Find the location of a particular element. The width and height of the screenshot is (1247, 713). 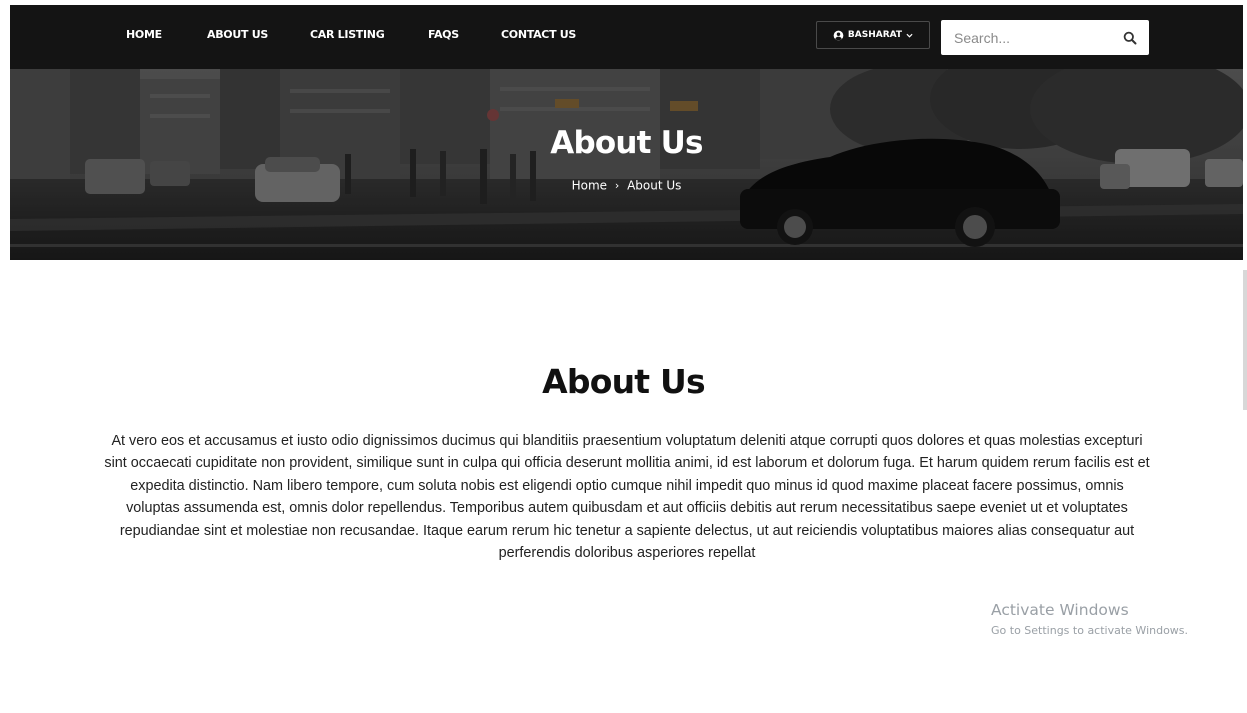

user-name-label: BASHARAT is located at coordinates (875, 35).